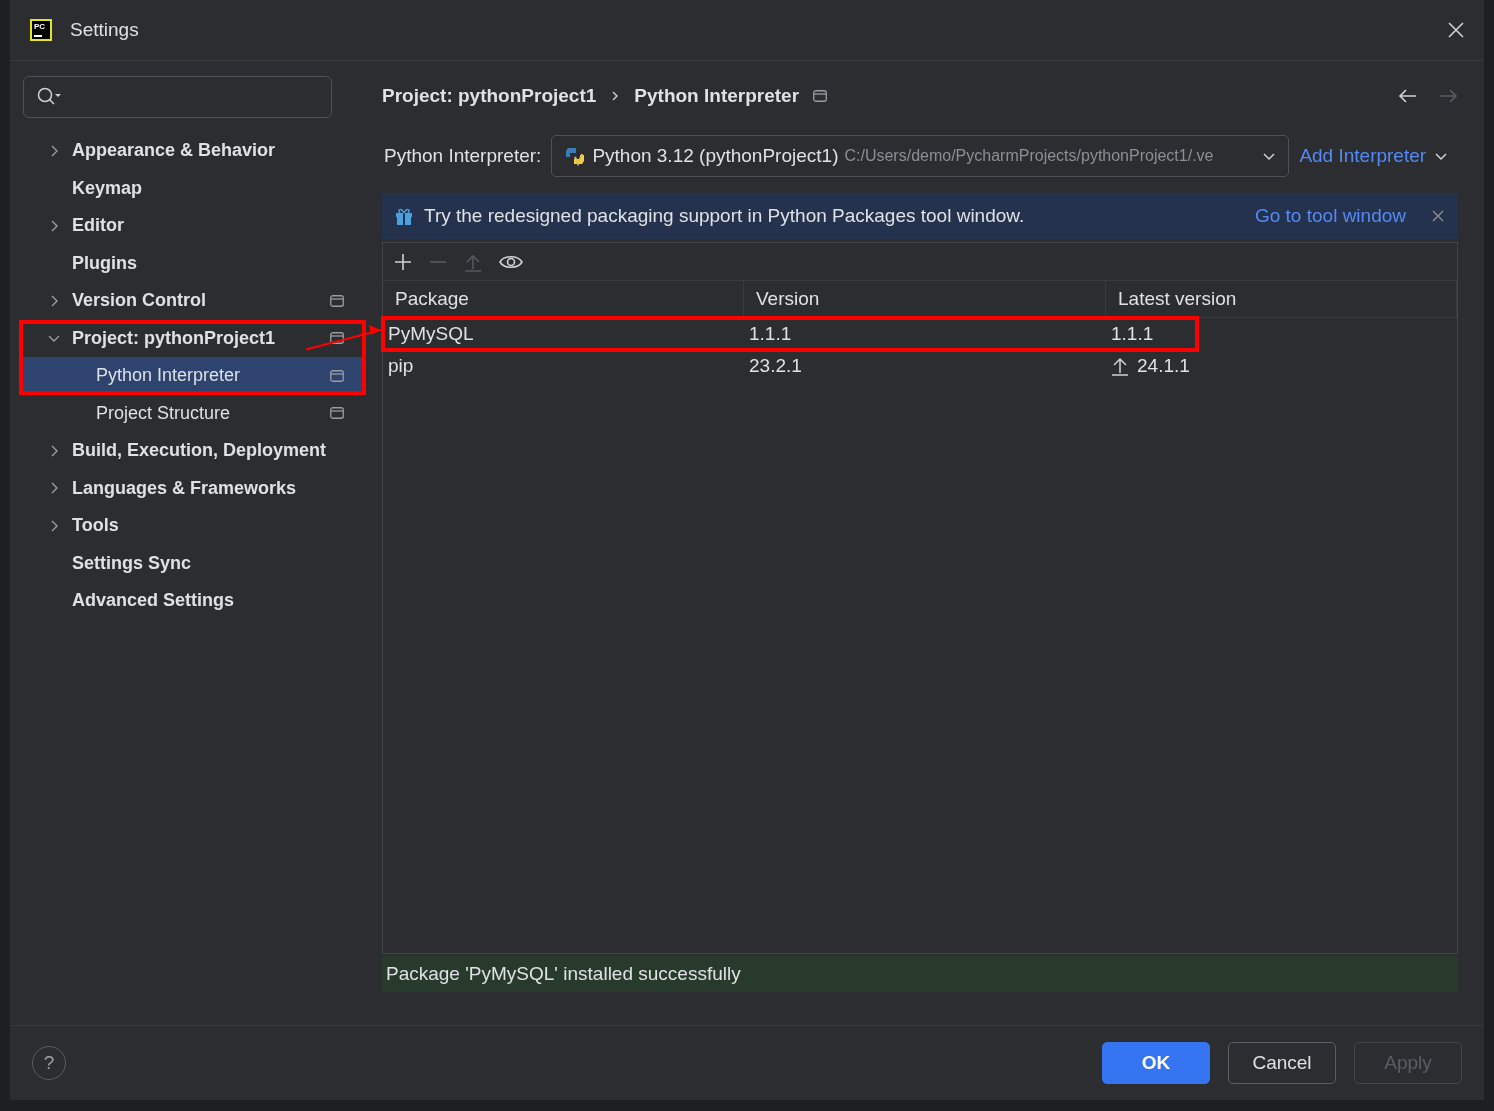 The width and height of the screenshot is (1494, 1111). I want to click on sidebar-item: Project Structure, so click(191, 413).